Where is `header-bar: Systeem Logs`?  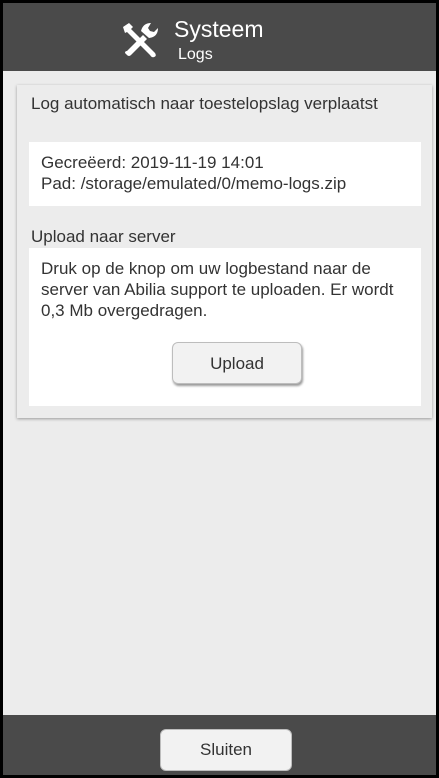 header-bar: Systeem Logs is located at coordinates (219, 37).